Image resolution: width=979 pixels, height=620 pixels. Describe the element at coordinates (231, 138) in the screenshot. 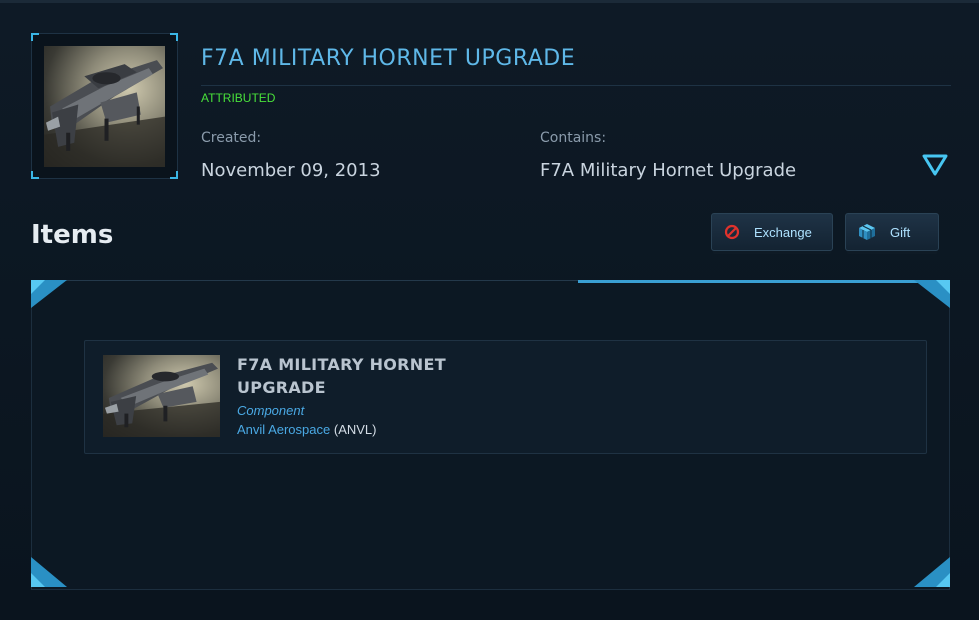

I see `created-label: Created:` at that location.